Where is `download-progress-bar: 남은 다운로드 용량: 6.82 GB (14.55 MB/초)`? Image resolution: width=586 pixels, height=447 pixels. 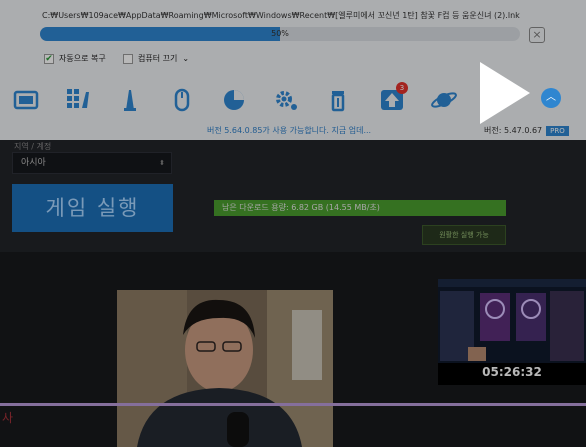 download-progress-bar: 남은 다운로드 용량: 6.82 GB (14.55 MB/초) is located at coordinates (360, 208).